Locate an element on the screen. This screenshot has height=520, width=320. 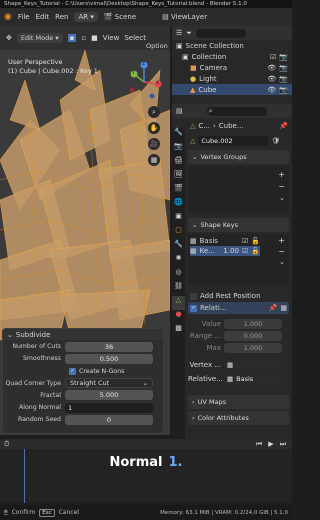
menu-select: Select is located at coordinates (135, 38).